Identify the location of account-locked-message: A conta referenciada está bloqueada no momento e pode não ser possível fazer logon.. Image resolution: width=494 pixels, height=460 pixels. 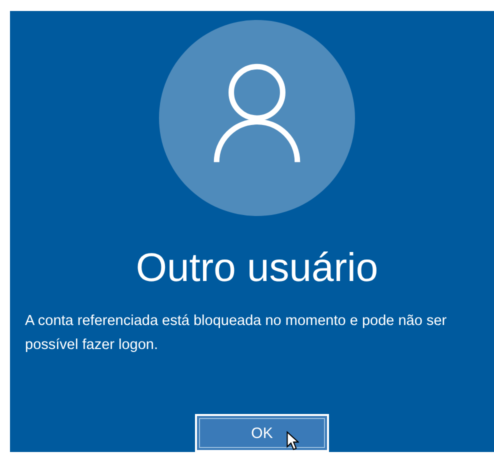
(236, 333).